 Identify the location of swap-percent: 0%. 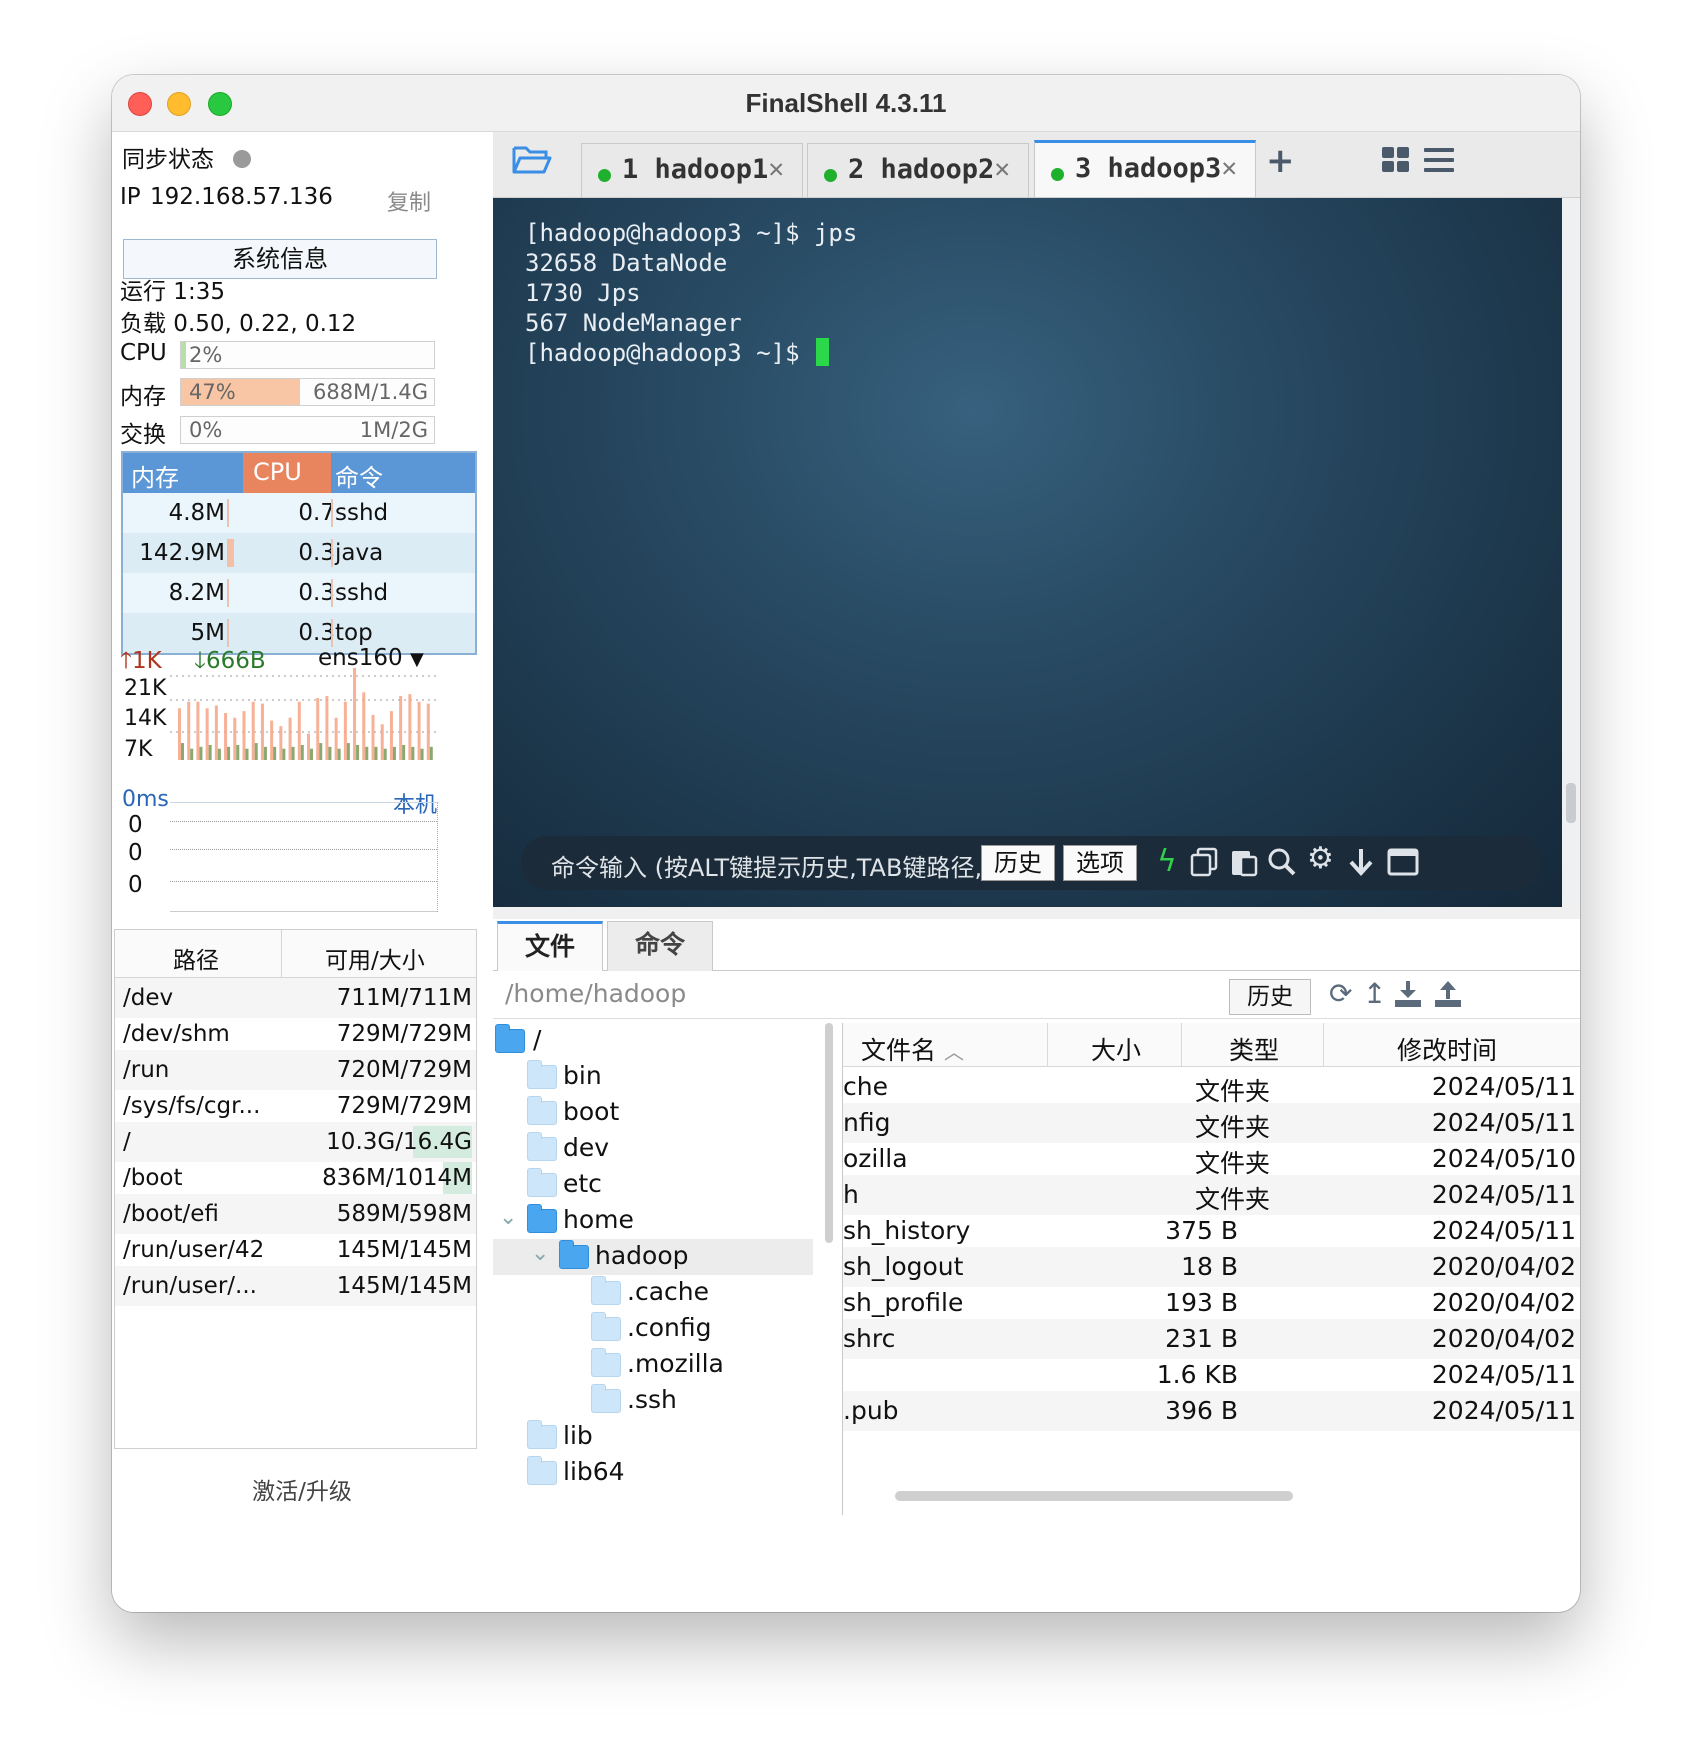
(206, 430).